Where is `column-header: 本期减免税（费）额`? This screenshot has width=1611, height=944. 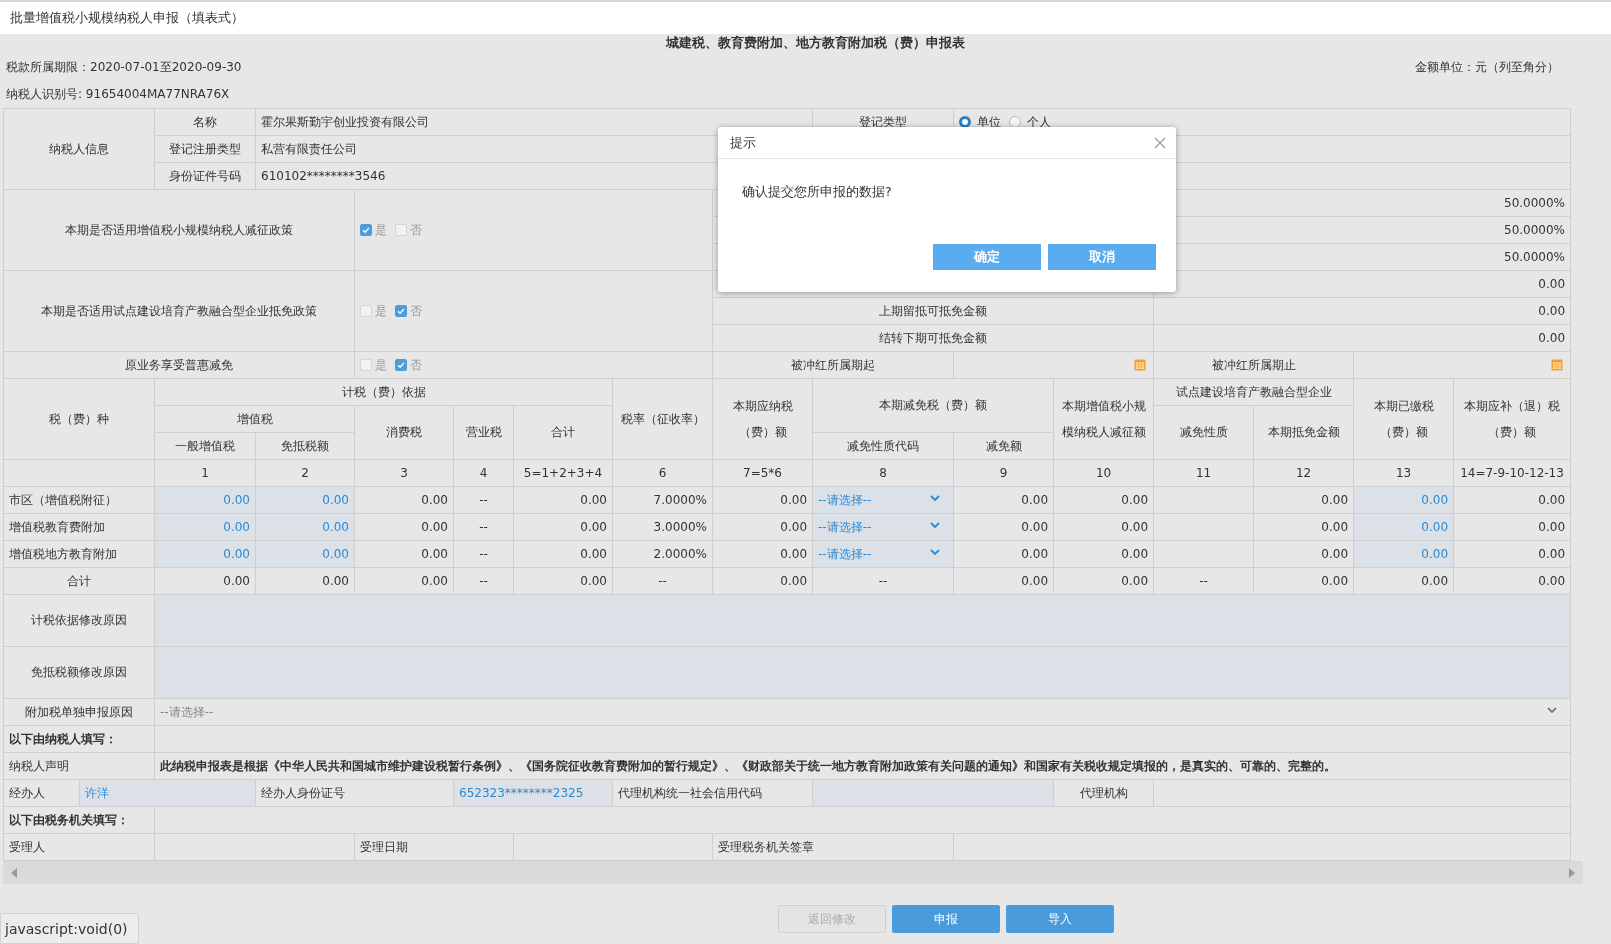
column-header: 本期减免税（费）额 is located at coordinates (933, 405).